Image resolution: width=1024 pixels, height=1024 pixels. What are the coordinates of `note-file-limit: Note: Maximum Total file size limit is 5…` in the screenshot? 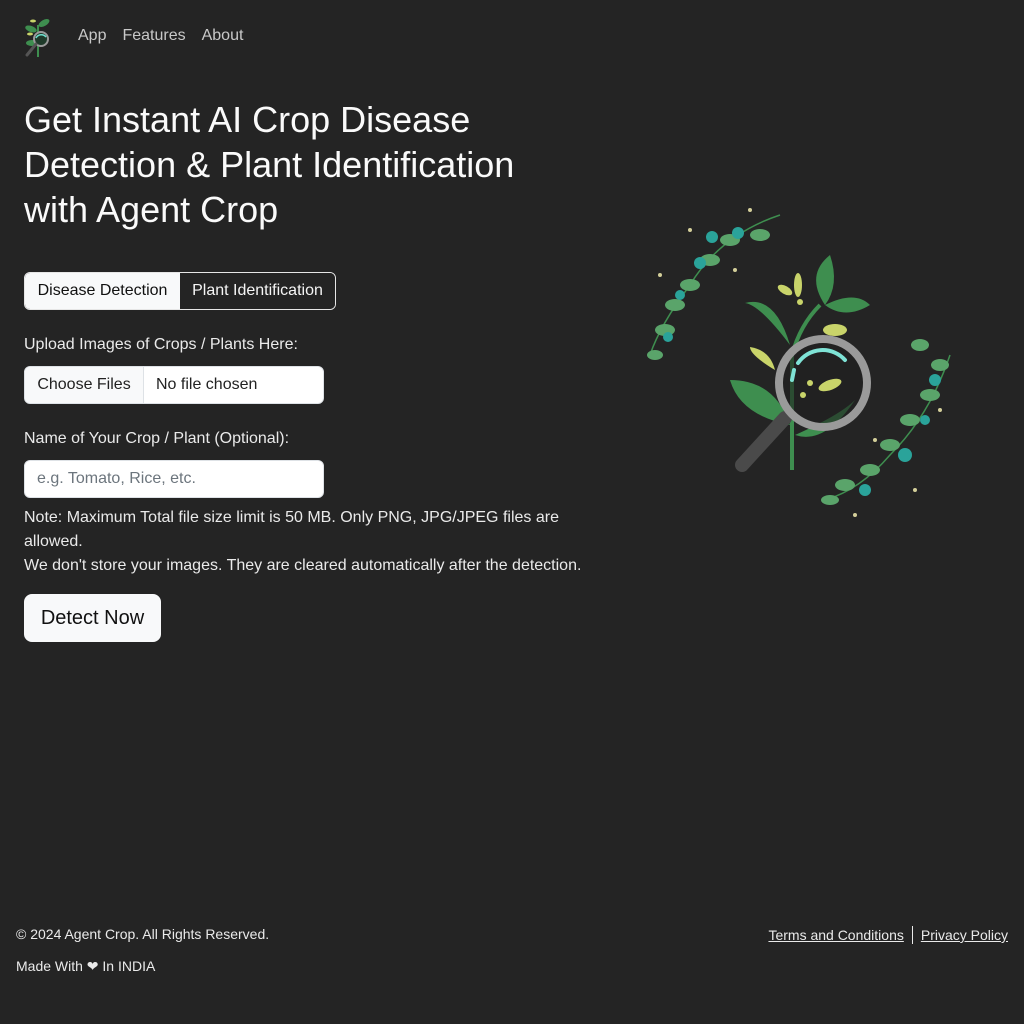 It's located at (291, 529).